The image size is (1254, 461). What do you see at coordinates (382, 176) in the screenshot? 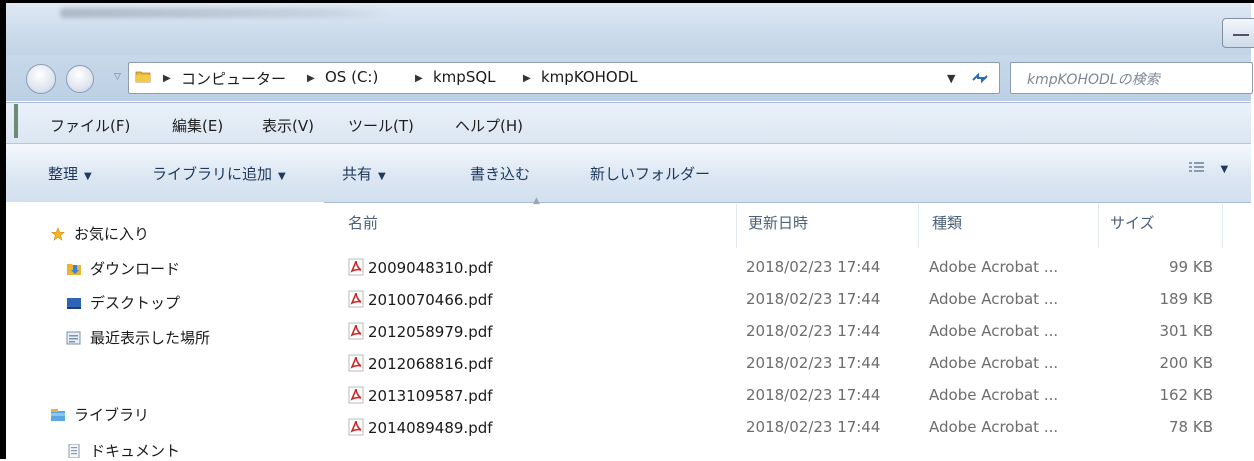
I see `dropdown-caret-icon: ▼` at bounding box center [382, 176].